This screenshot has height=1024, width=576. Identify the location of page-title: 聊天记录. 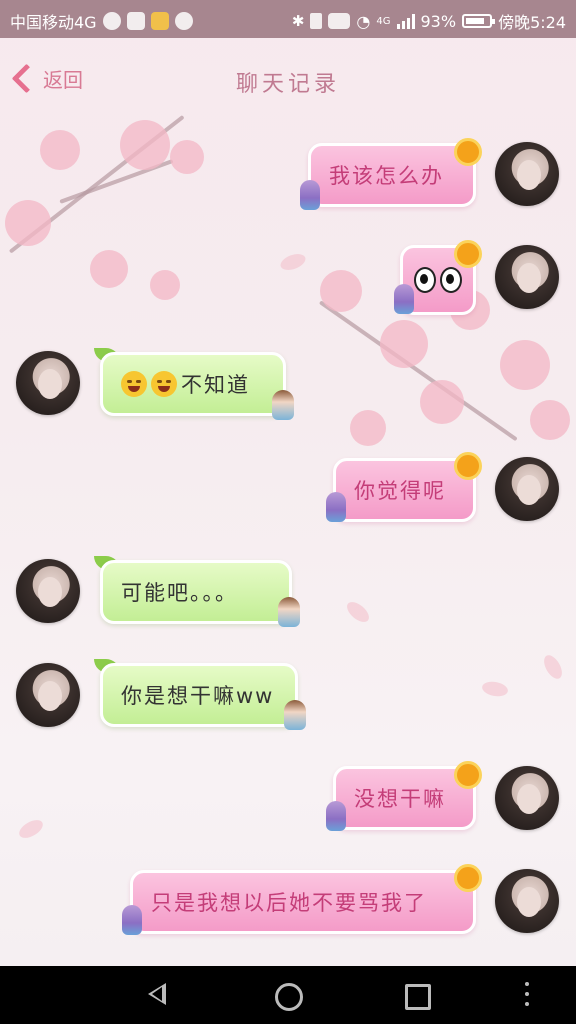
(287, 84).